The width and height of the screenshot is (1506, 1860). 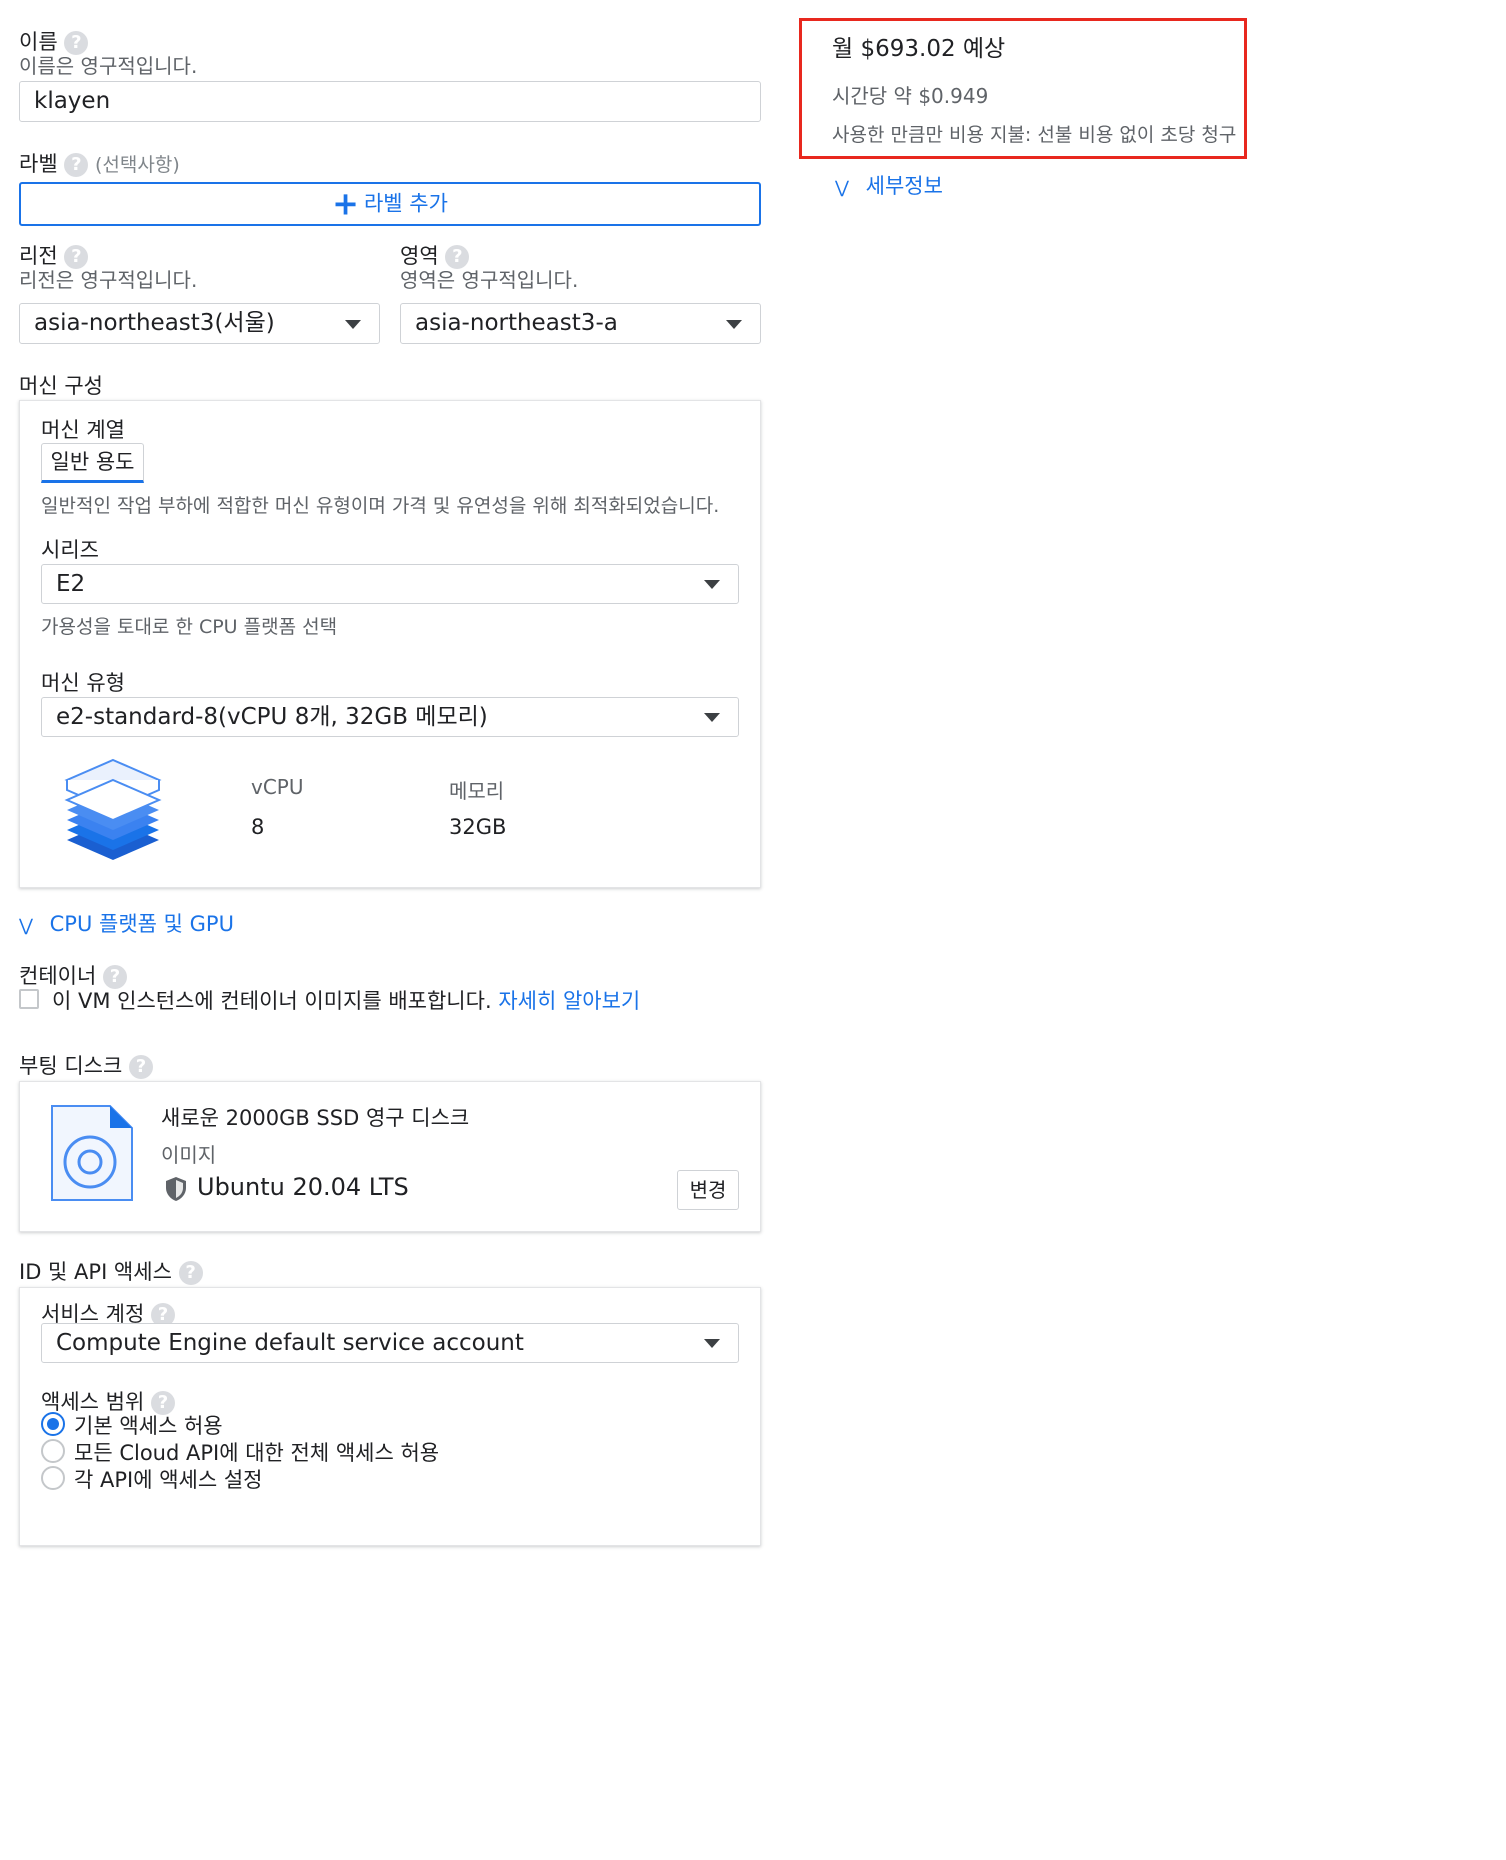 What do you see at coordinates (842, 188) in the screenshot?
I see `details-chevron-down-icon: ⋁` at bounding box center [842, 188].